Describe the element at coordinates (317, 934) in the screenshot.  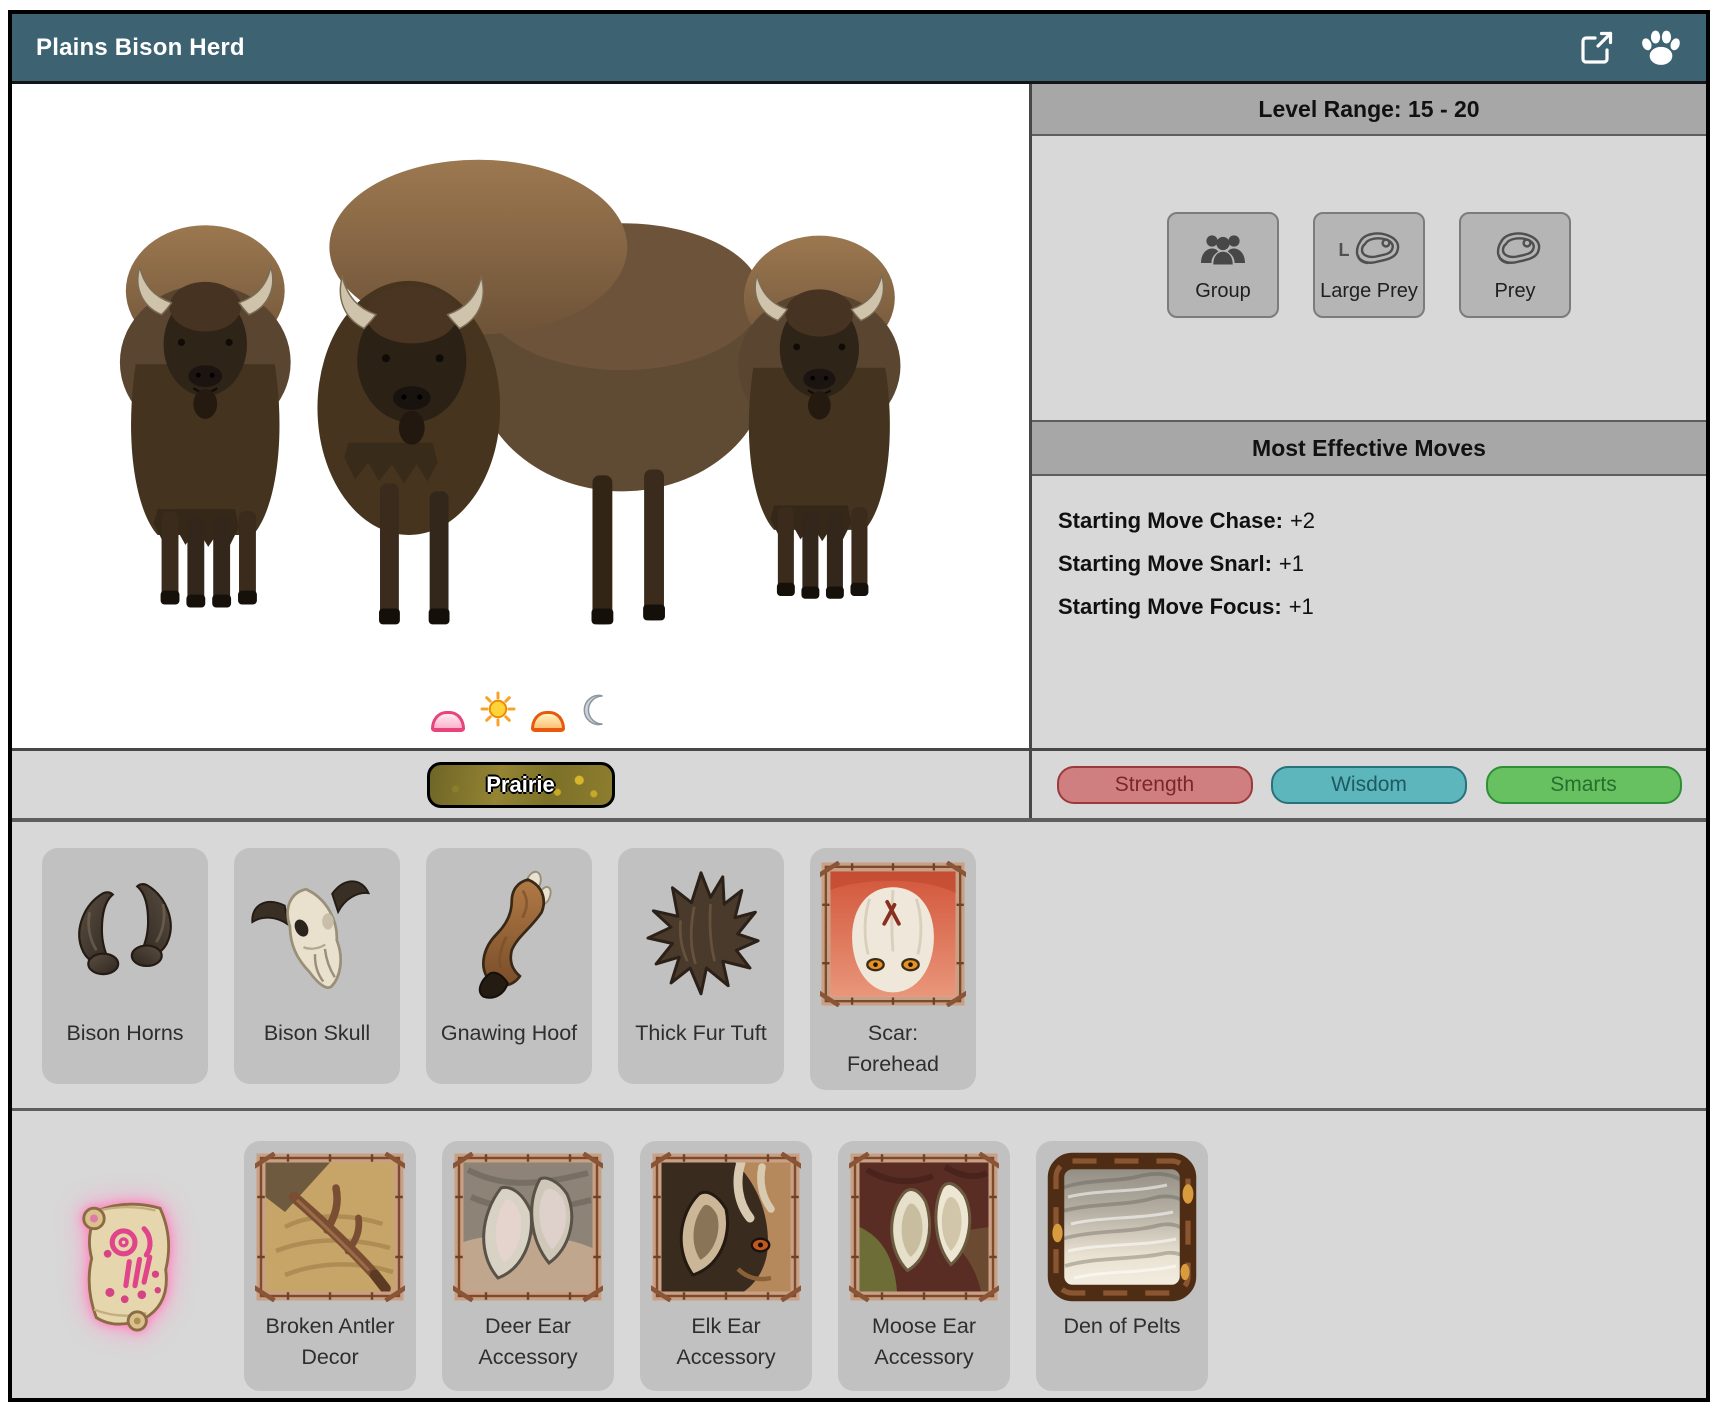
I see `bison-skull-image` at that location.